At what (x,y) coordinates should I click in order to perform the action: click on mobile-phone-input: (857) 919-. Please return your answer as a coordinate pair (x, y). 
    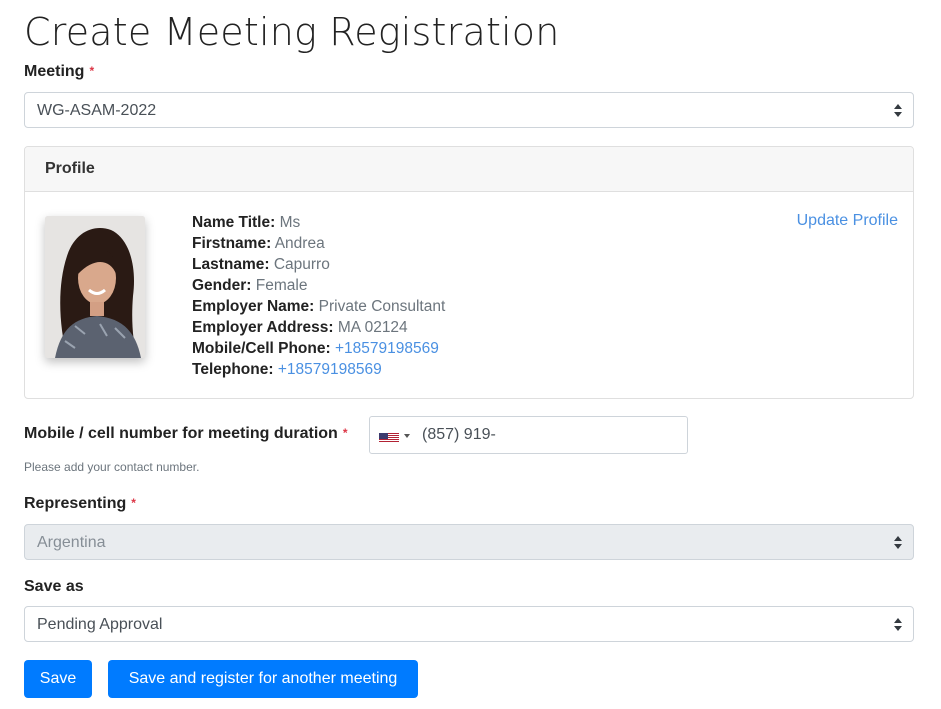
    Looking at the image, I should click on (528, 435).